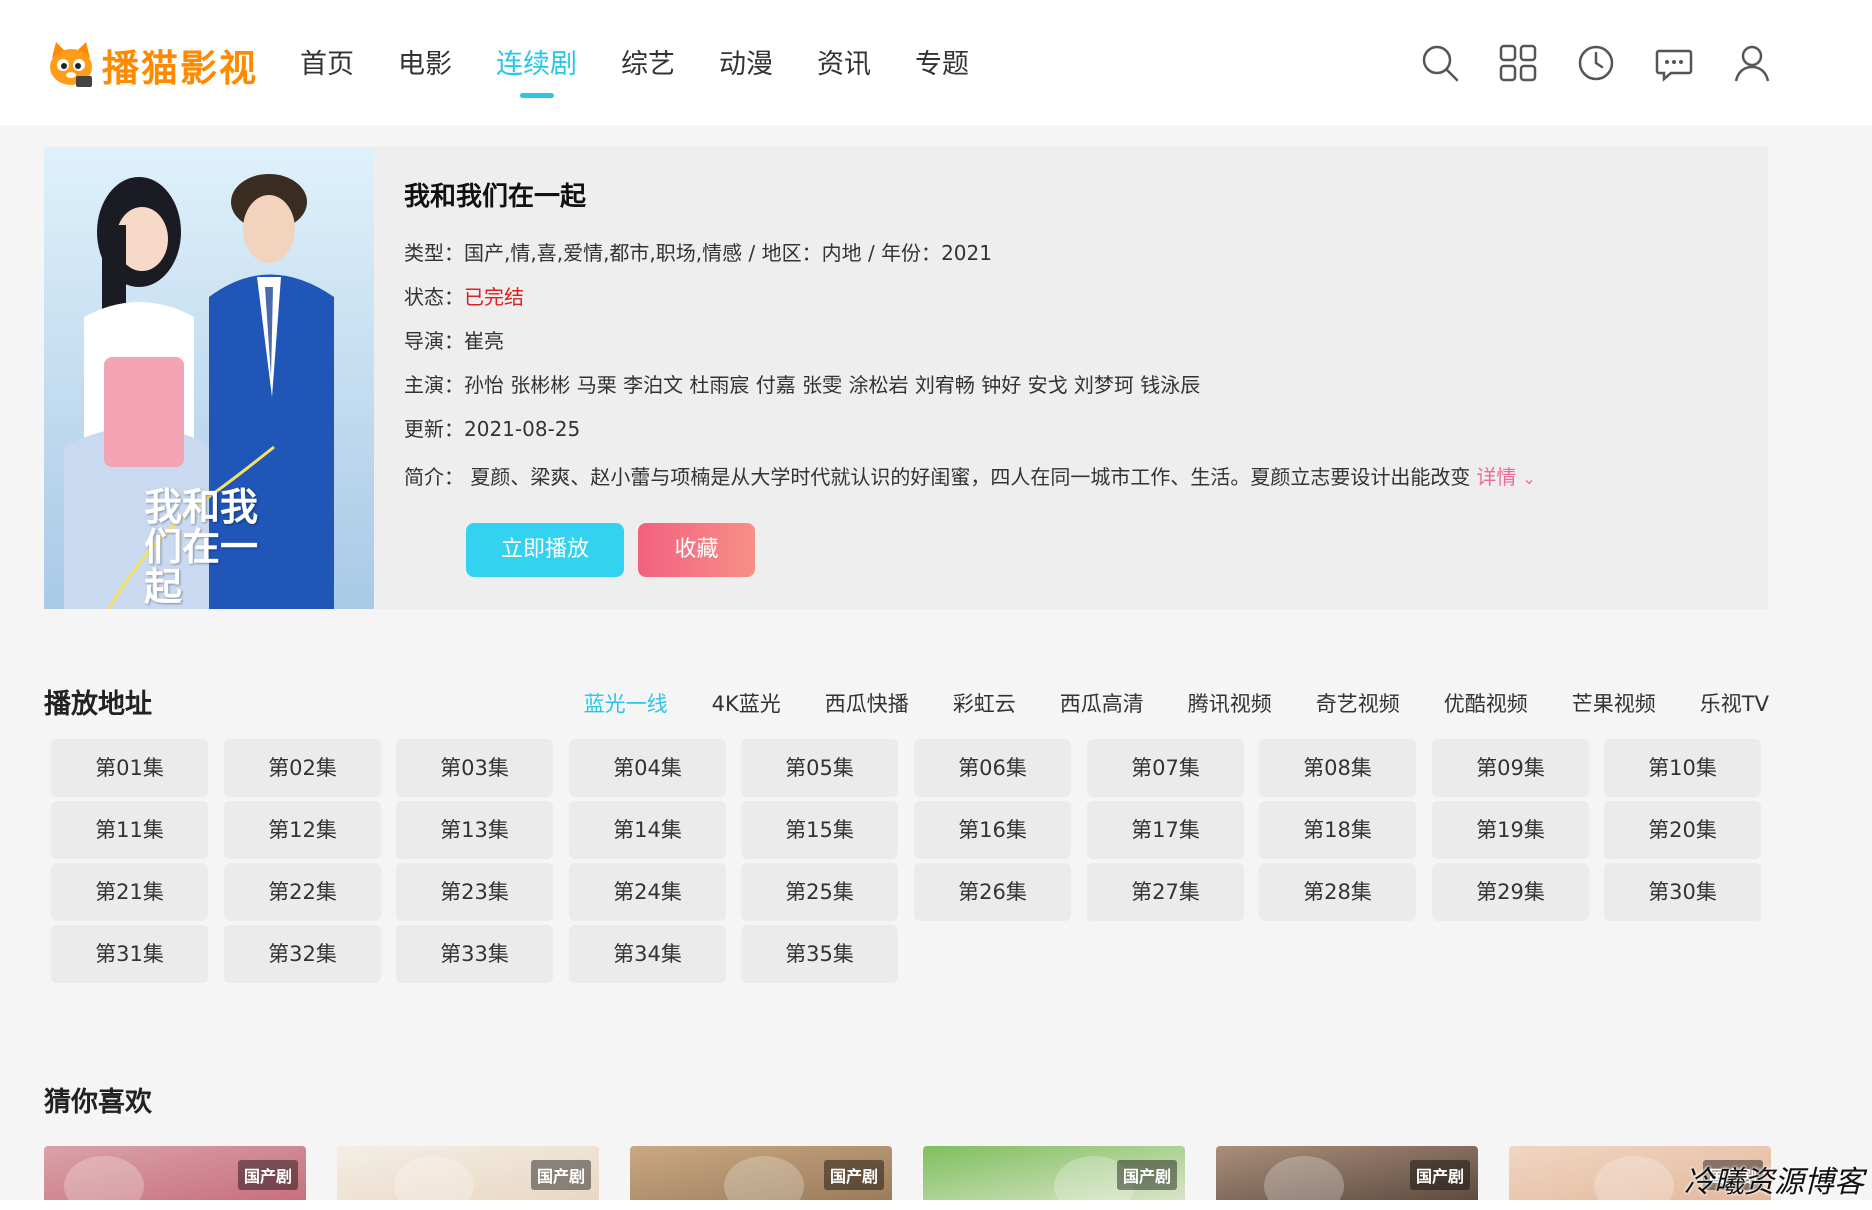 The image size is (1872, 1210). What do you see at coordinates (536, 70) in the screenshot?
I see `nav-tv-series: 连续剧` at bounding box center [536, 70].